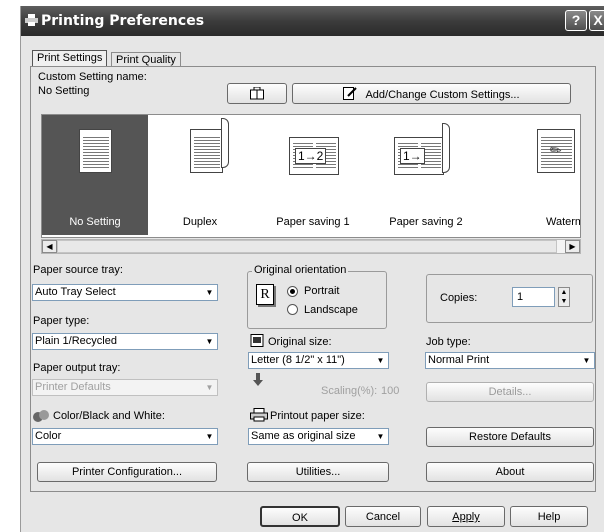  I want to click on color-mode-select: Color ▼, so click(125, 436).